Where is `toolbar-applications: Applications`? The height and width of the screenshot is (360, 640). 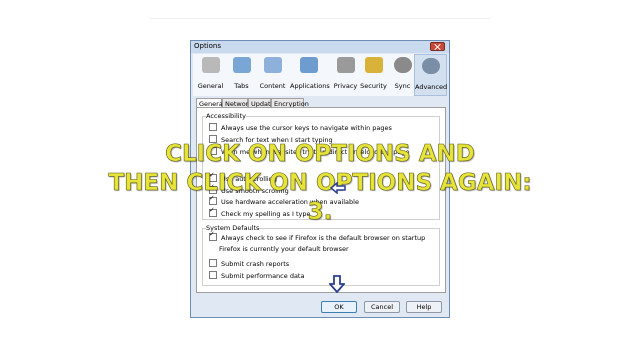 toolbar-applications: Applications is located at coordinates (310, 75).